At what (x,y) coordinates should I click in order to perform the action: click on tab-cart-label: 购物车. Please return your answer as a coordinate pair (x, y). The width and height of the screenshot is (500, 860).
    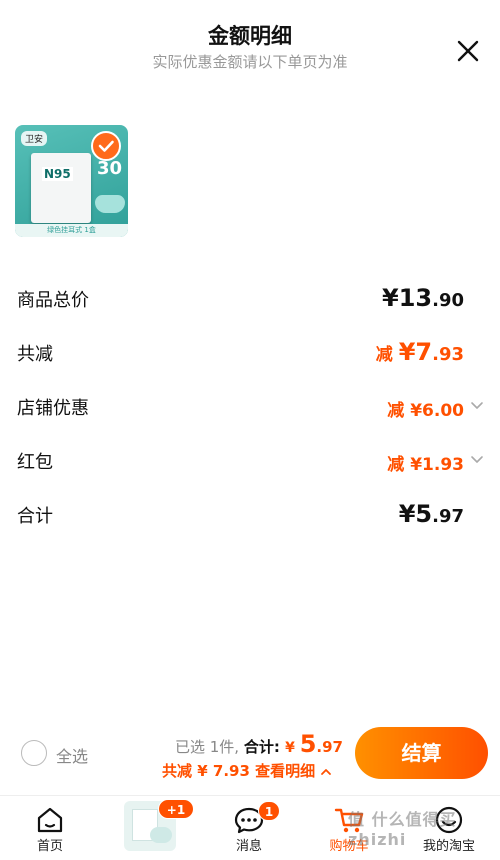
    Looking at the image, I should click on (349, 846).